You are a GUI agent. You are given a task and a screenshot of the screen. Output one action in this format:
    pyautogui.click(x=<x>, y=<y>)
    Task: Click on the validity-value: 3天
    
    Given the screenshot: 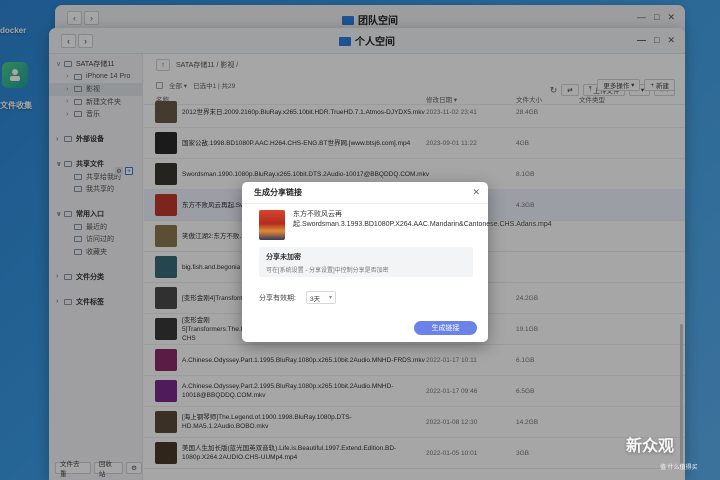 What is the action you would take?
    pyautogui.click(x=315, y=299)
    